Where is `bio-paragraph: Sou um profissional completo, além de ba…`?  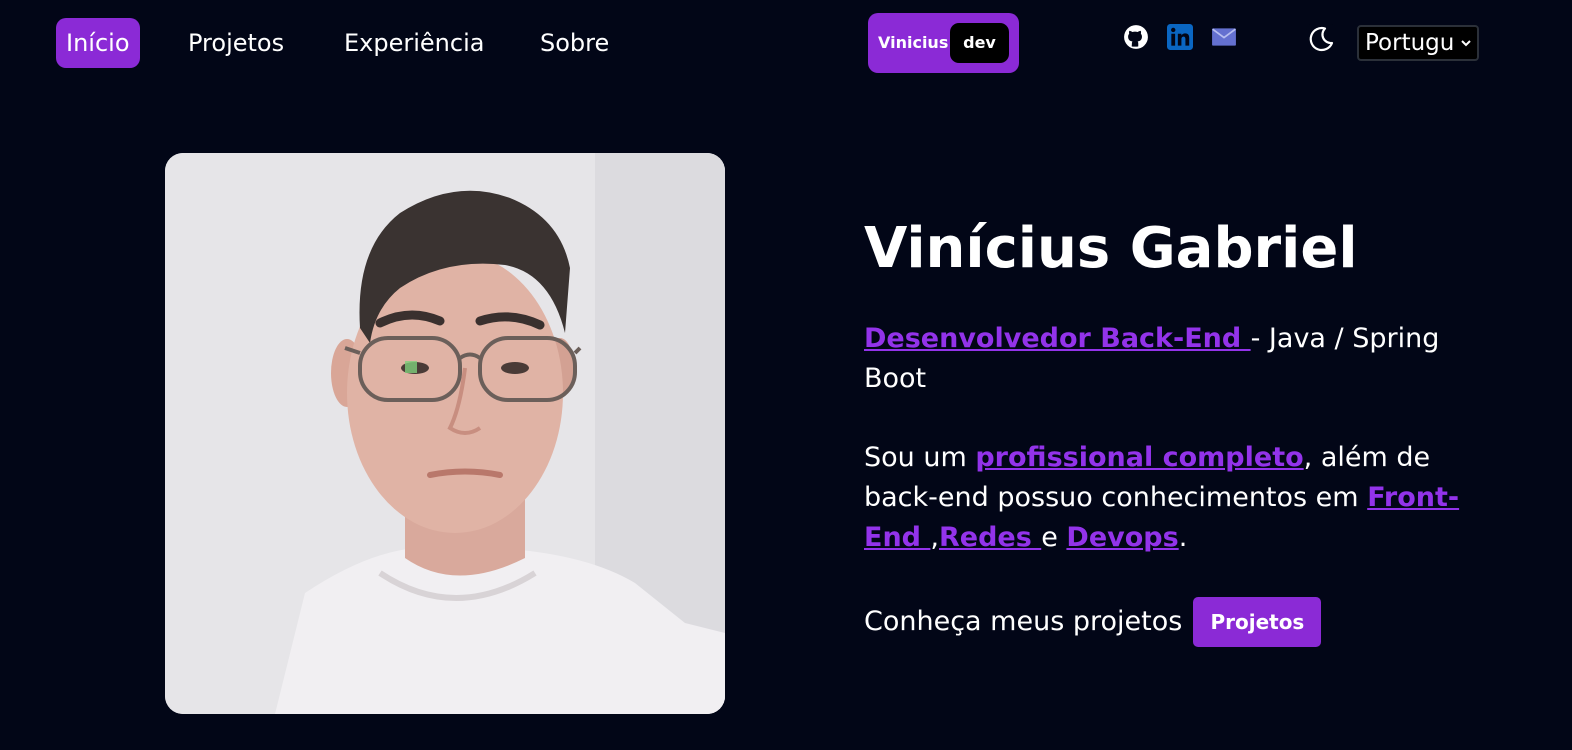
bio-paragraph: Sou um profissional completo, além de ba… is located at coordinates (1164, 498).